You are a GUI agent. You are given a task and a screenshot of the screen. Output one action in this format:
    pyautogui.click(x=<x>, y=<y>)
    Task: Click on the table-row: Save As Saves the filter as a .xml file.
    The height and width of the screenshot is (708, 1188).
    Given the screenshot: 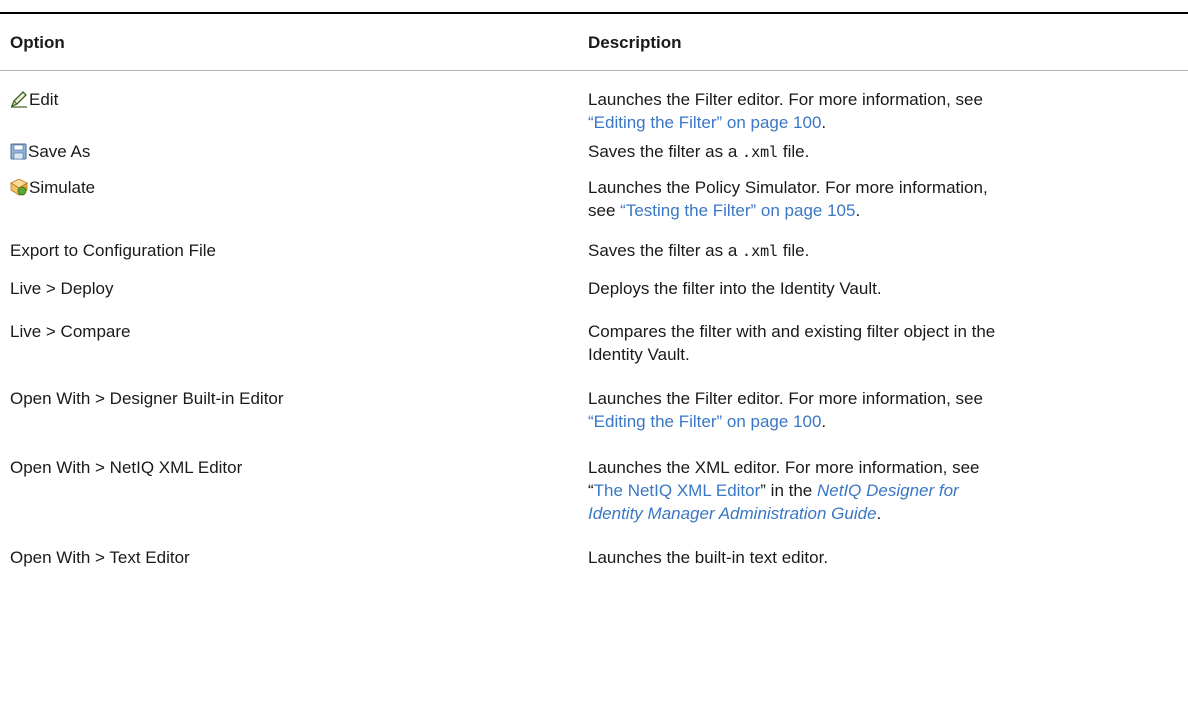 What is the action you would take?
    pyautogui.click(x=594, y=149)
    